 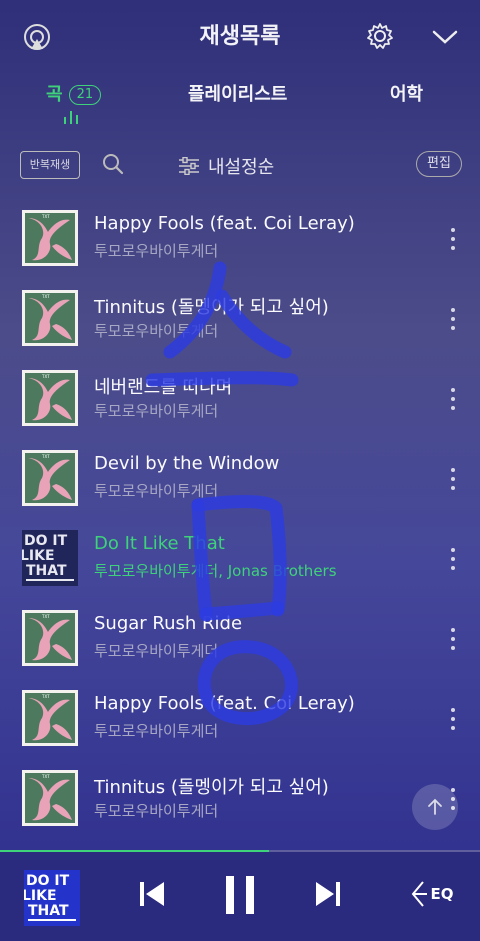 What do you see at coordinates (189, 166) in the screenshot?
I see `sort-sliders-icon` at bounding box center [189, 166].